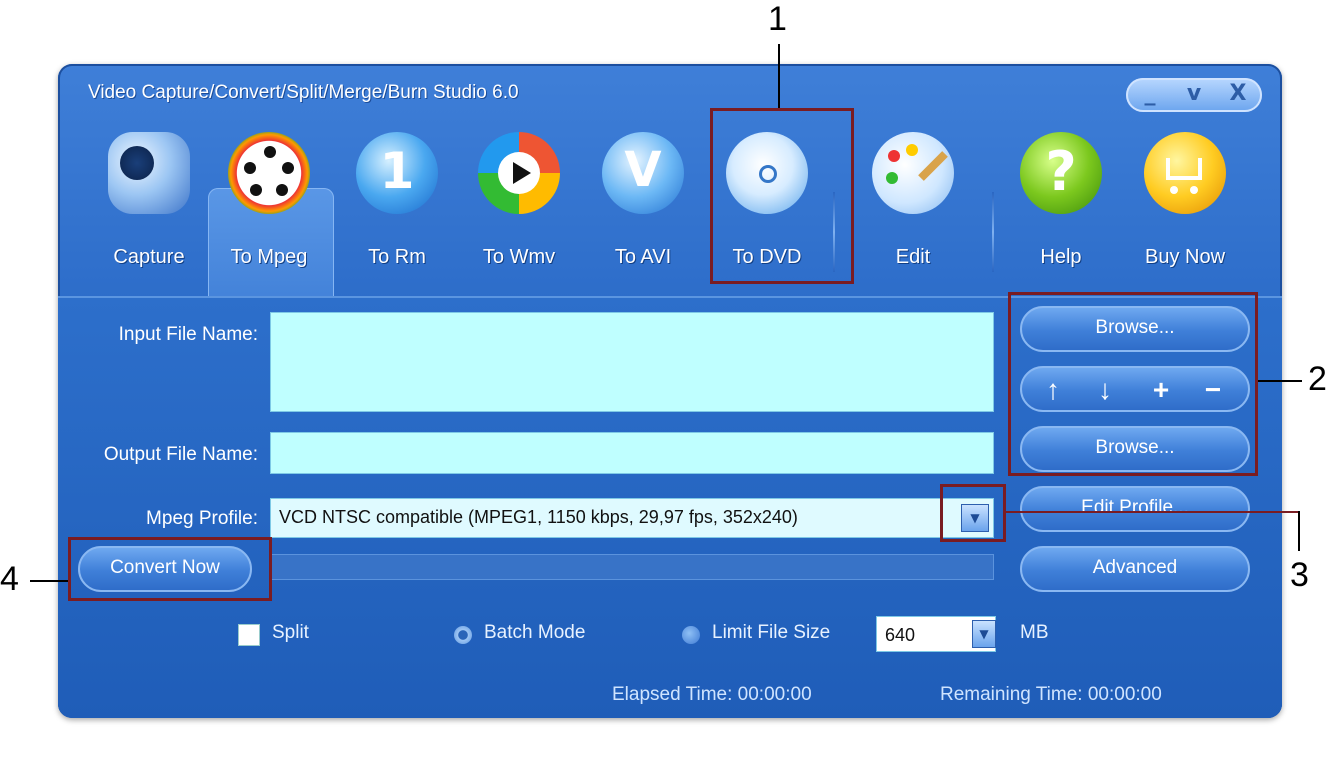 The image size is (1337, 773). I want to click on callout-2-number: 2, so click(1317, 379).